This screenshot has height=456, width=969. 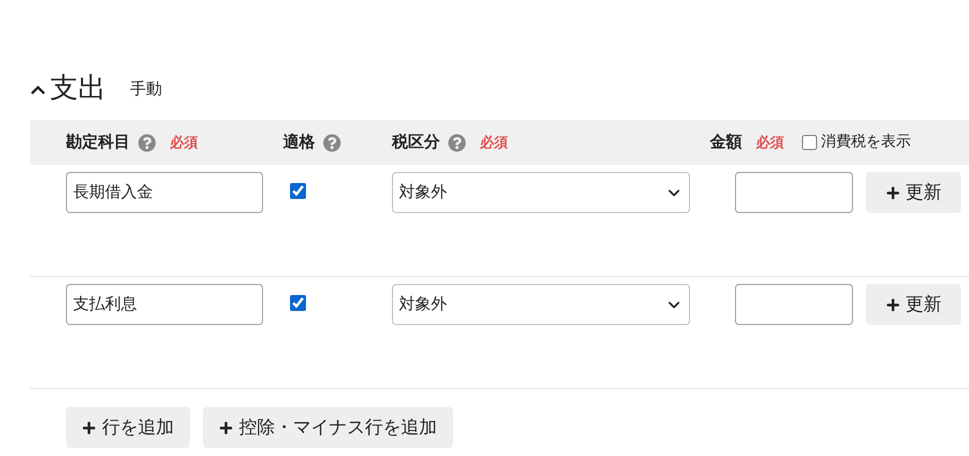 I want to click on mode-label: 手動, so click(x=146, y=90).